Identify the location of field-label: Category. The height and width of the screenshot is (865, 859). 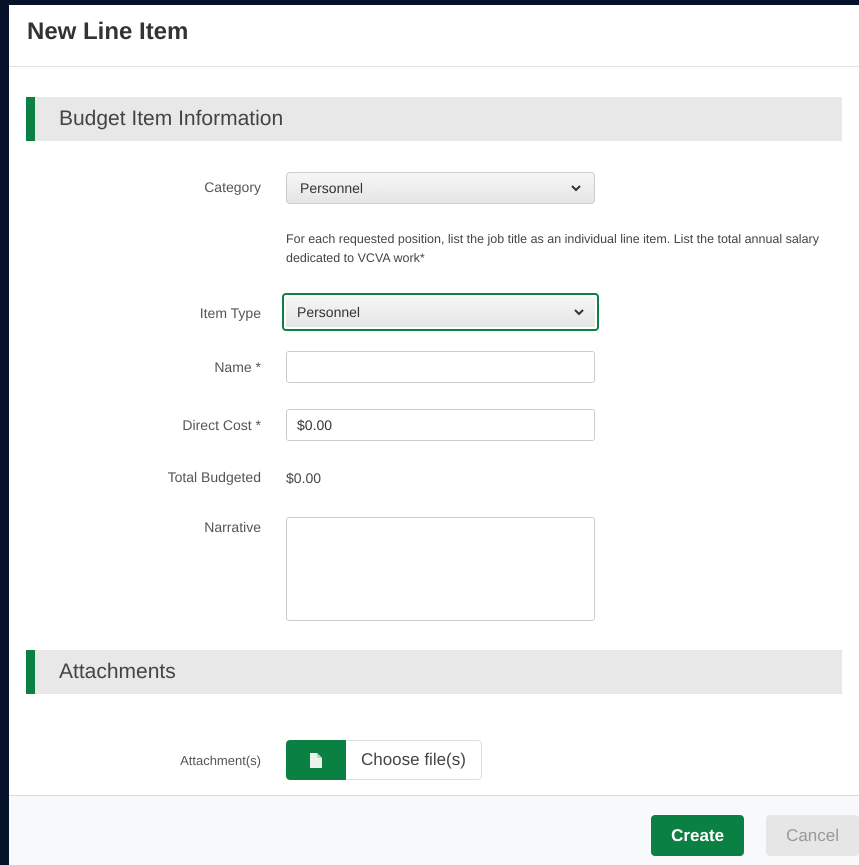
(232, 187).